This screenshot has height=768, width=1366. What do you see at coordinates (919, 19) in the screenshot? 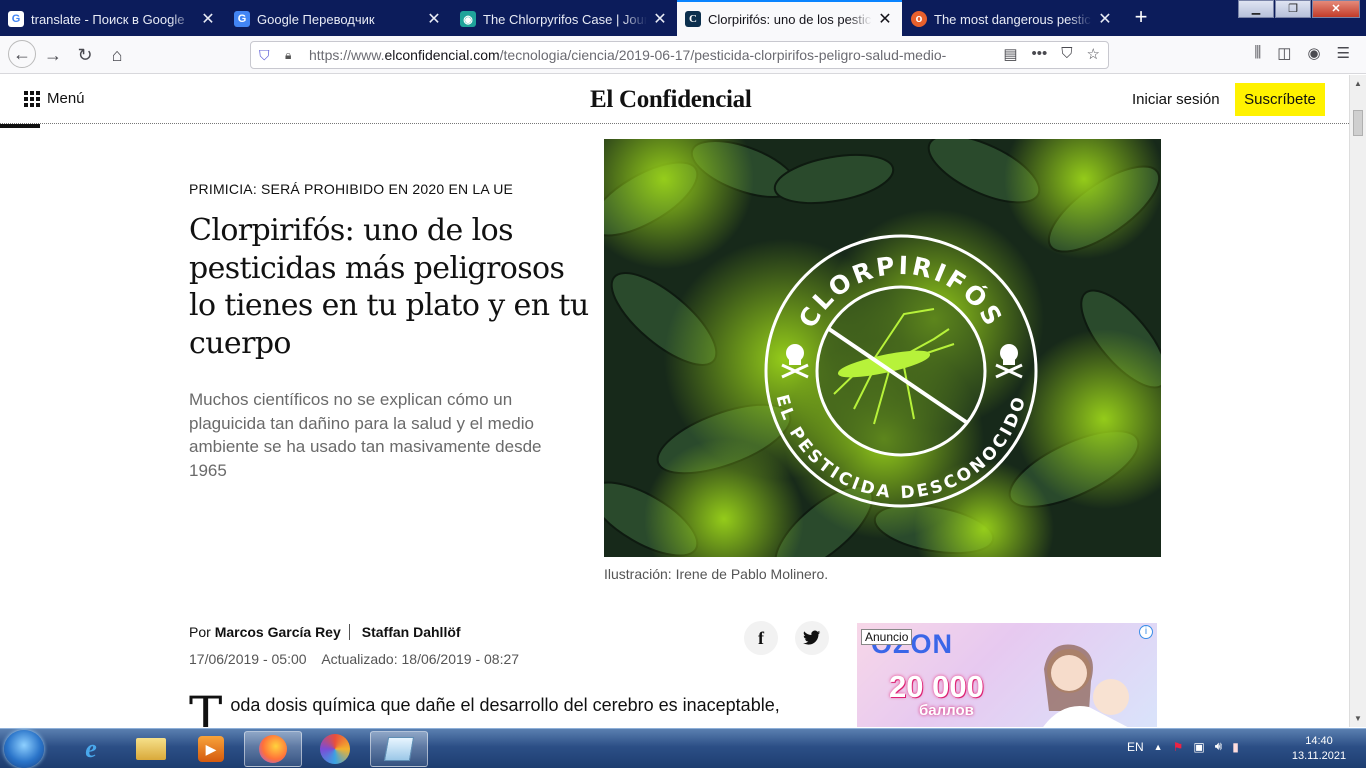
I see `orange-o-icon: o` at bounding box center [919, 19].